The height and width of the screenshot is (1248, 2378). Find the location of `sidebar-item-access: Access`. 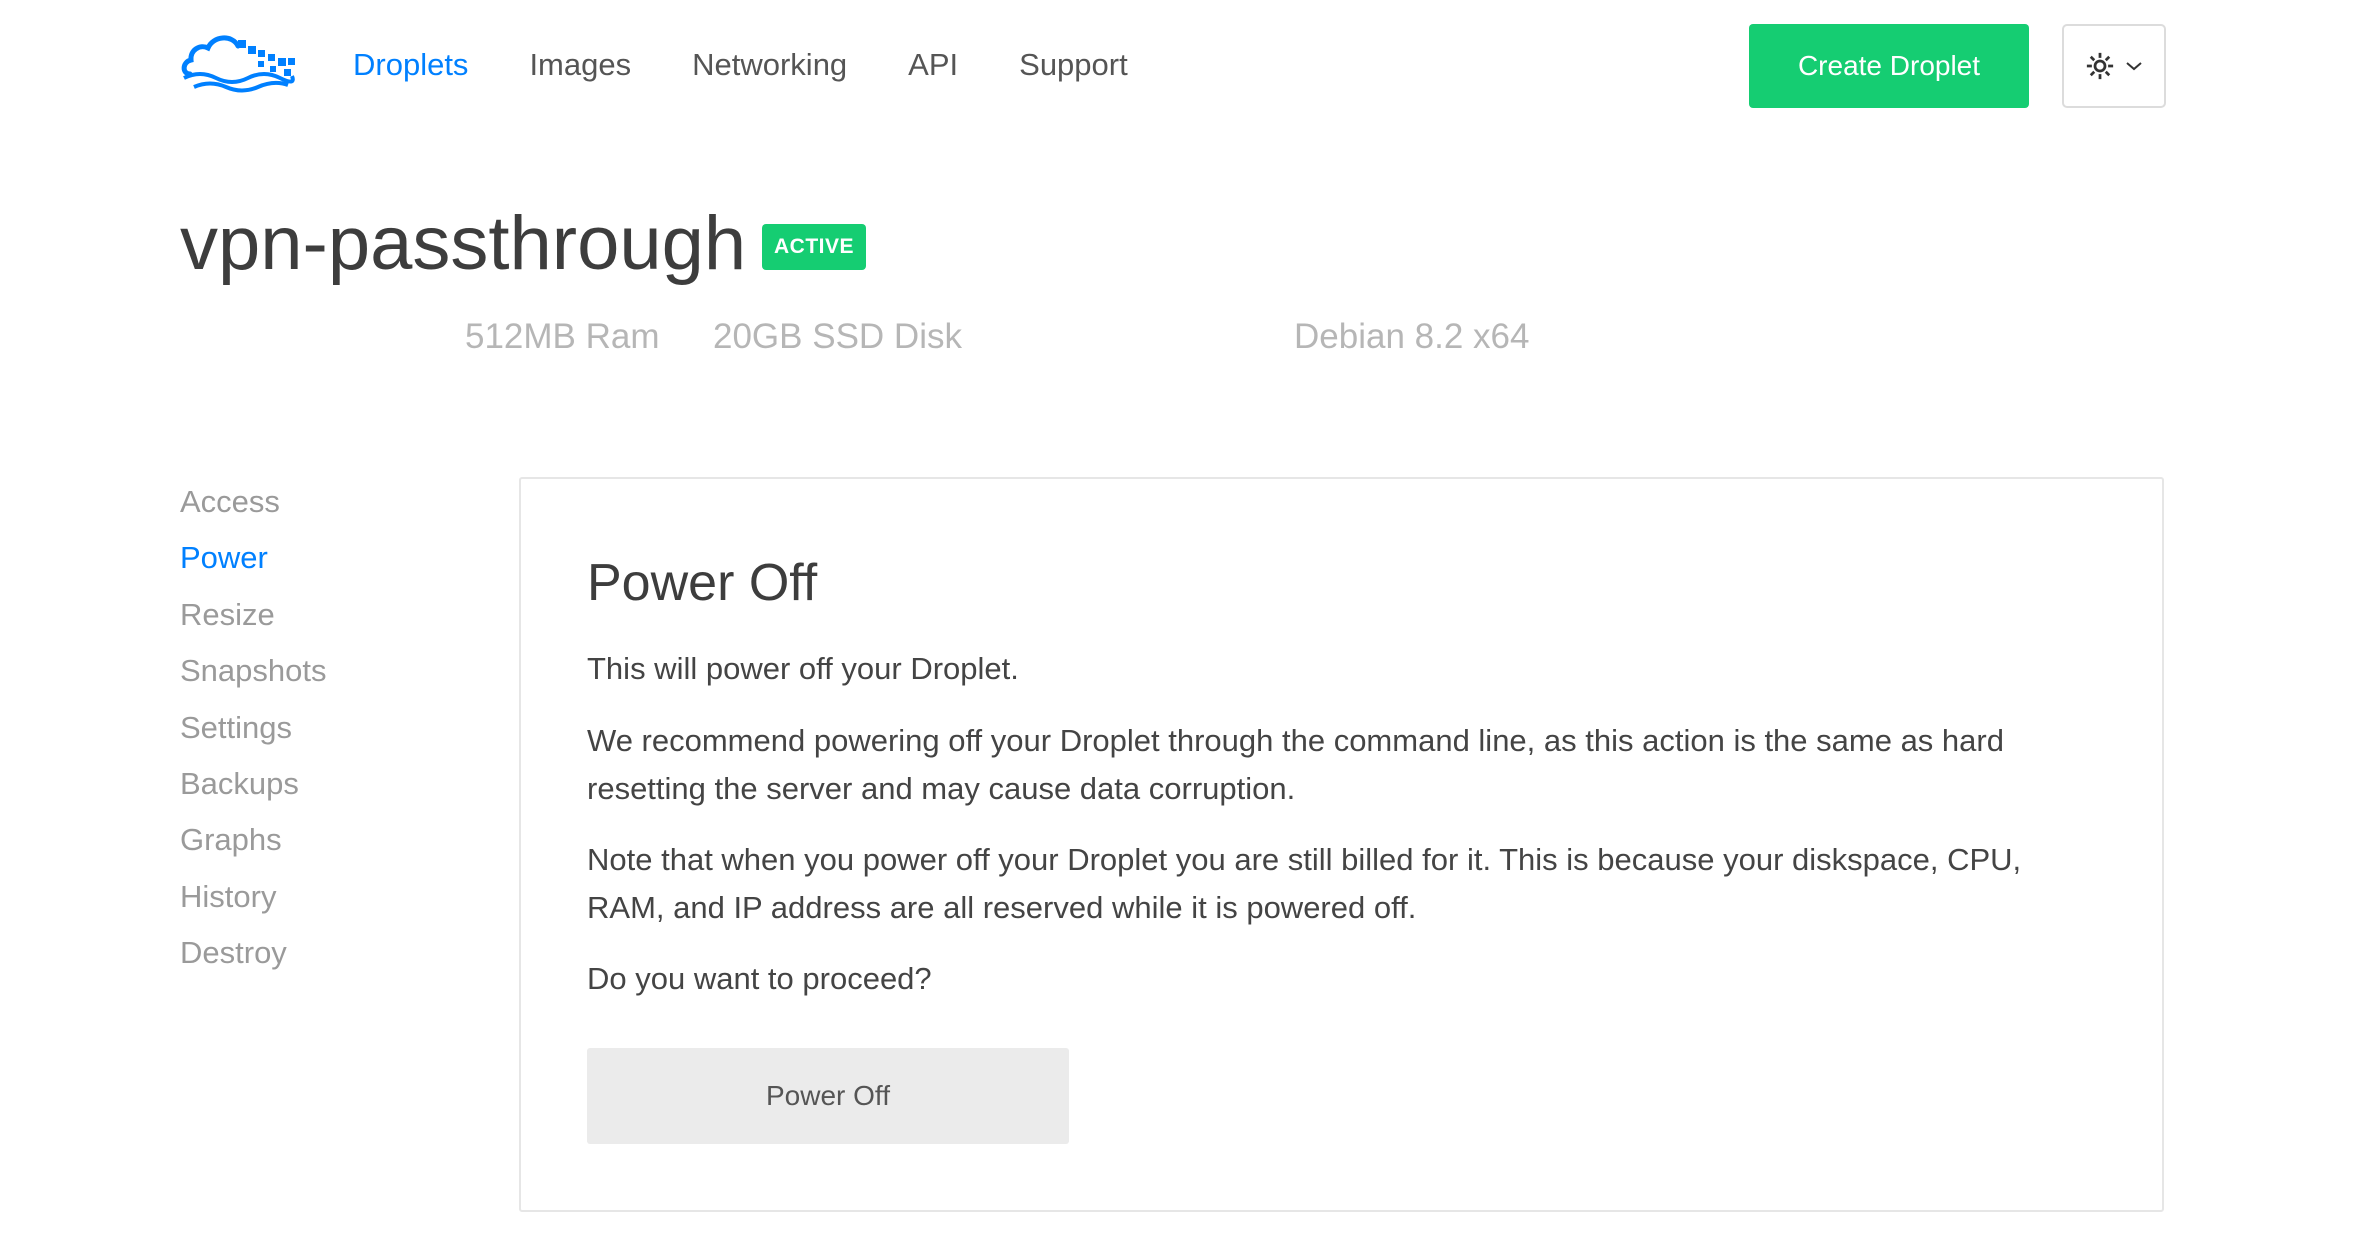

sidebar-item-access: Access is located at coordinates (253, 502).